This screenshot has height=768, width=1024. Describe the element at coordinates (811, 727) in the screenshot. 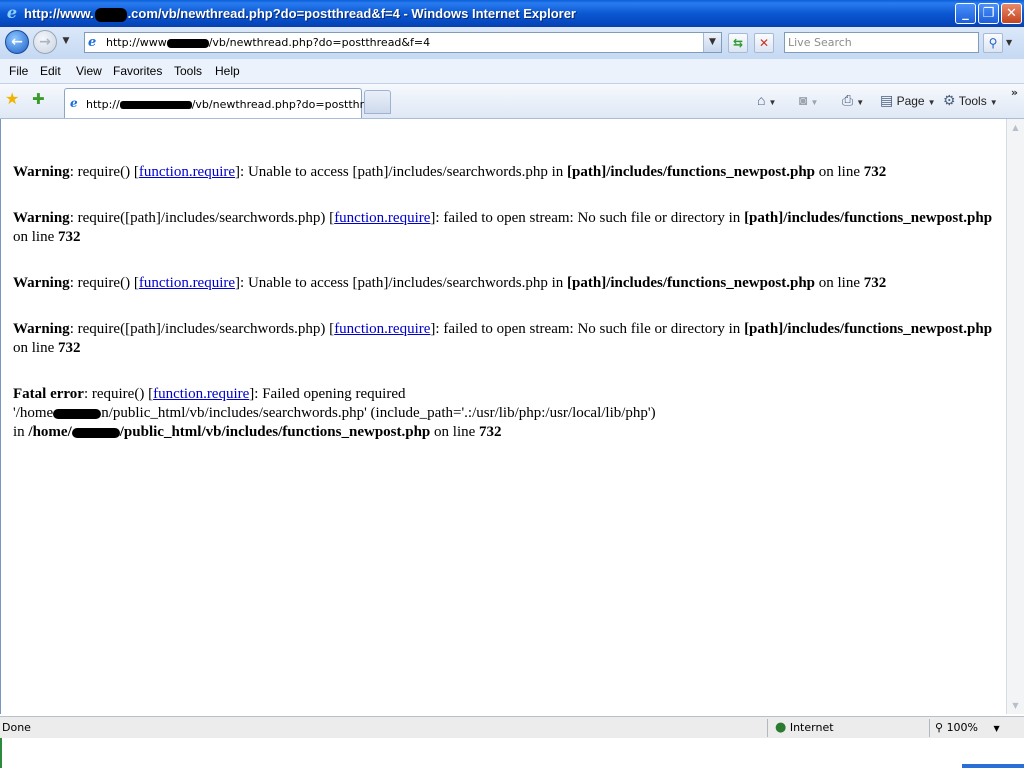

I see `security-zone-label: Internet` at that location.